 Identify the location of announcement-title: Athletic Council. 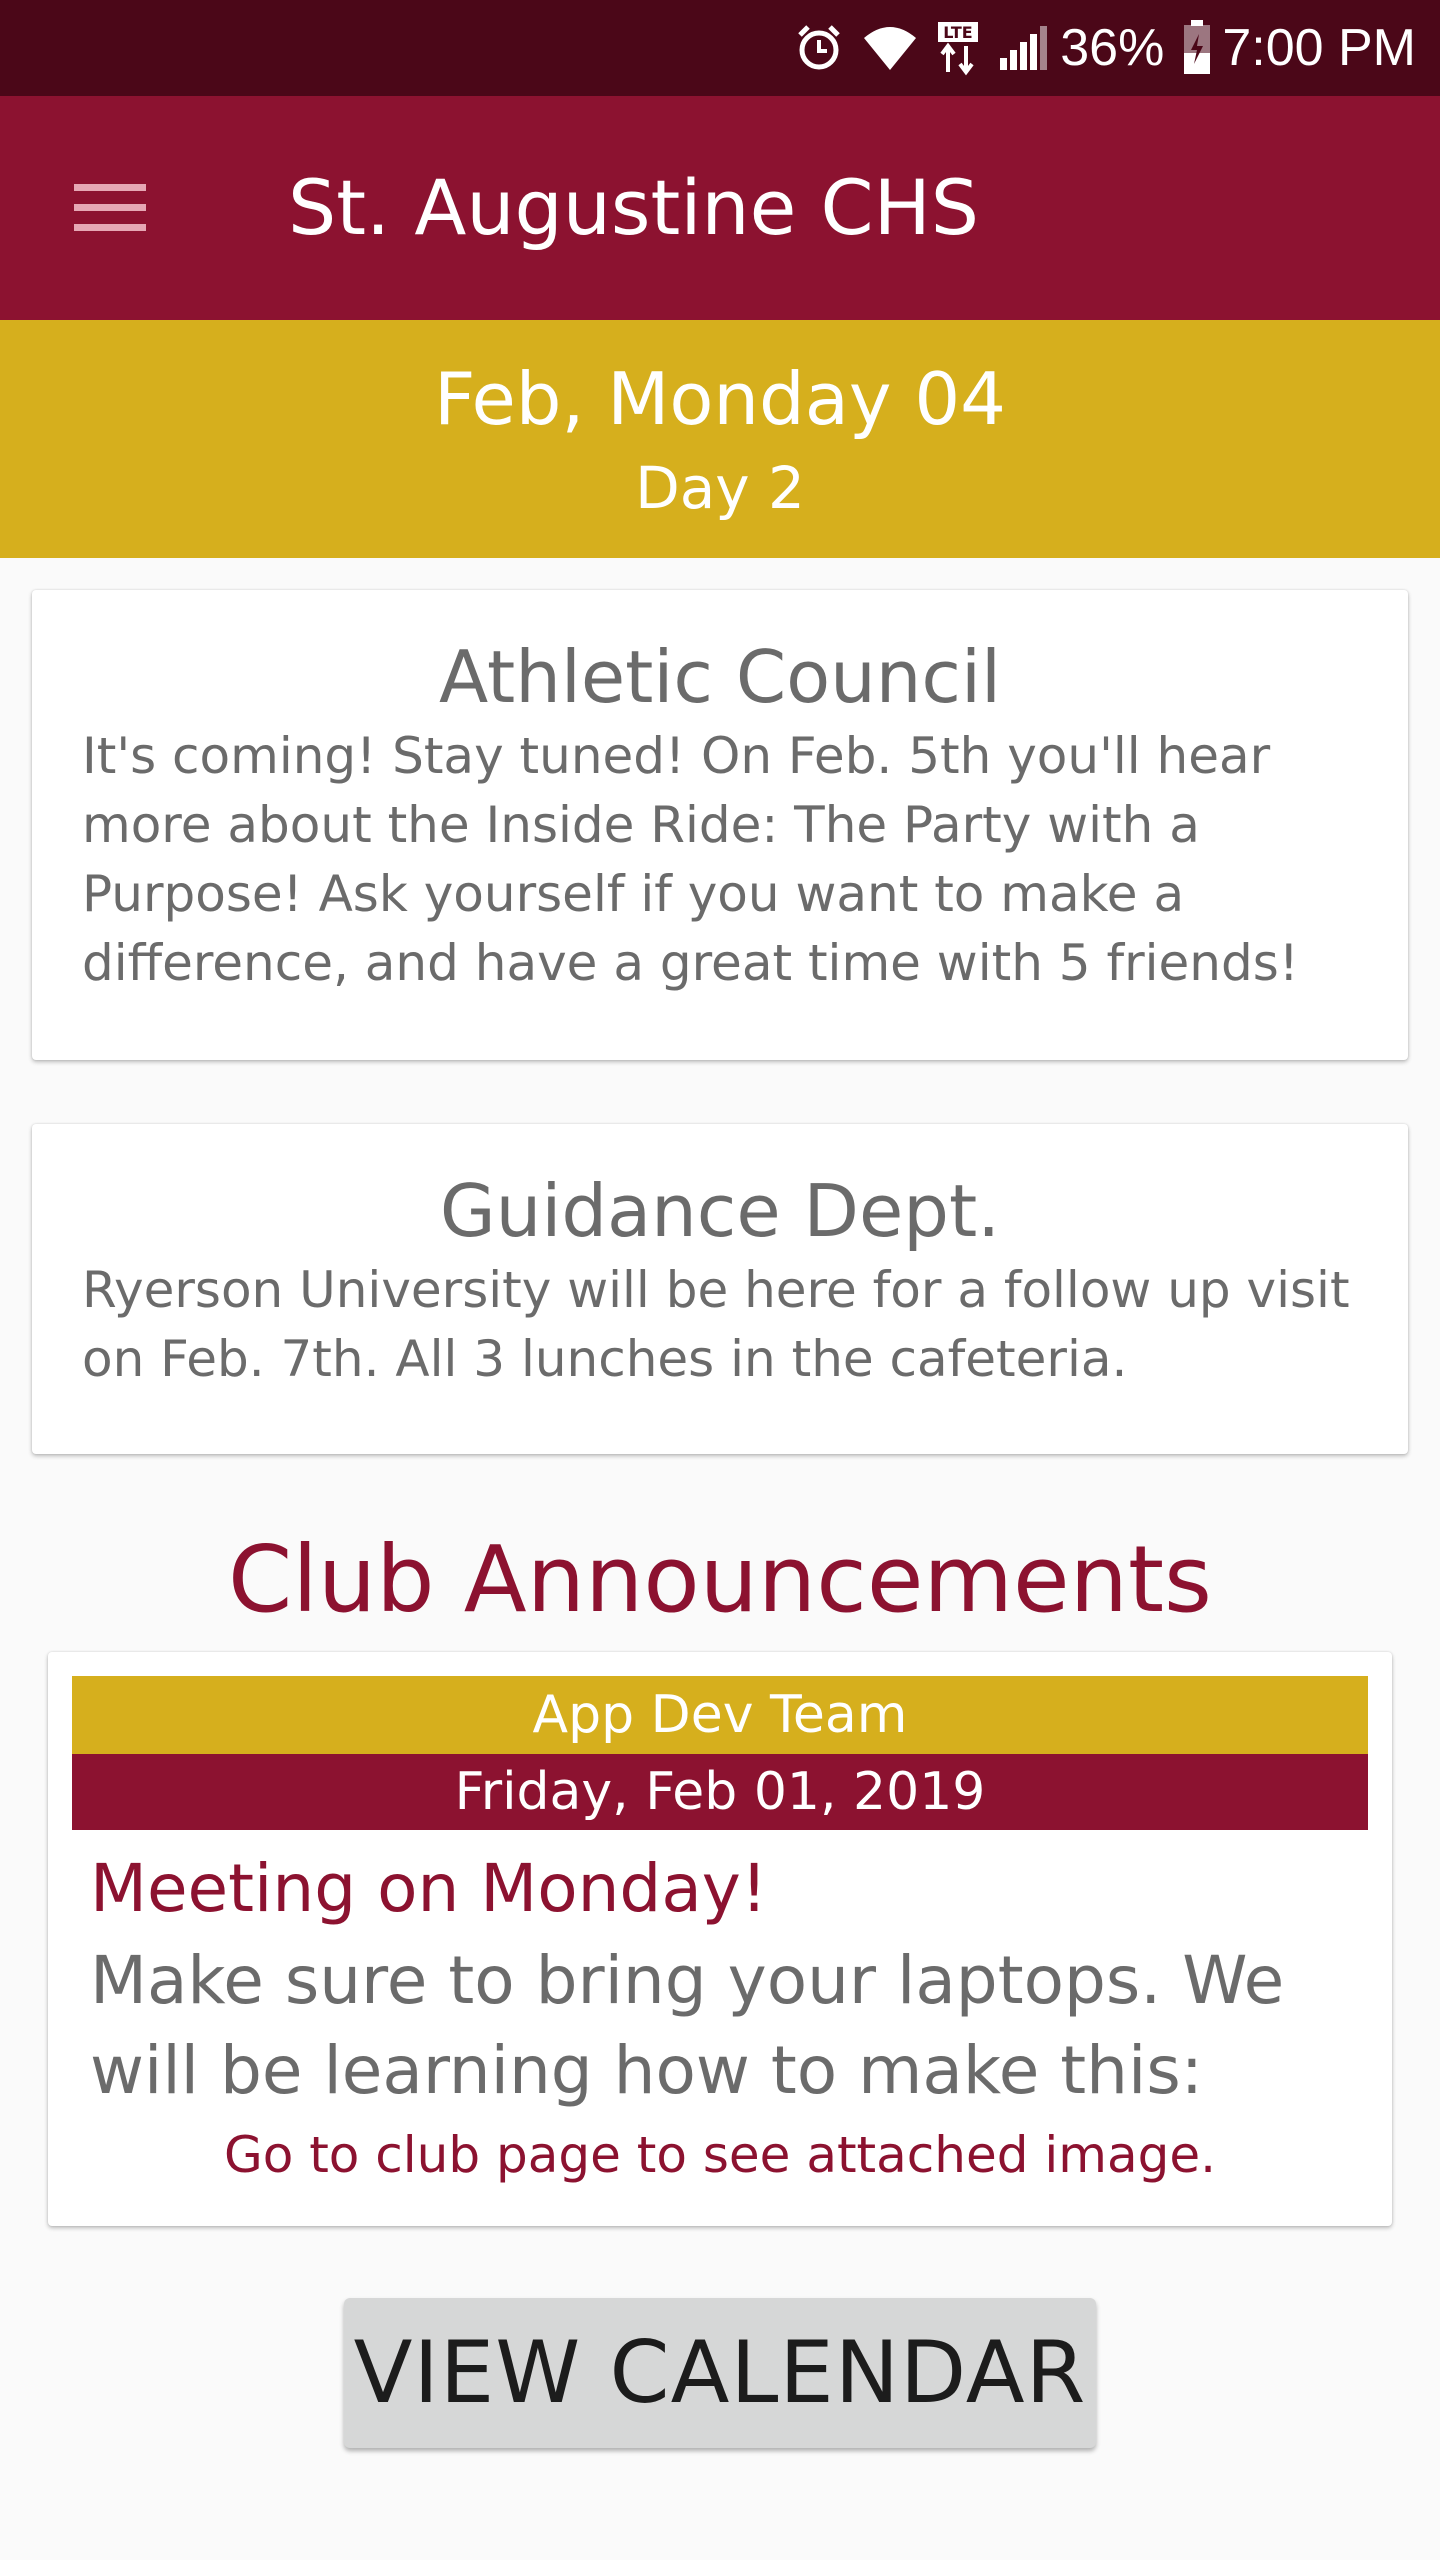
(720, 677).